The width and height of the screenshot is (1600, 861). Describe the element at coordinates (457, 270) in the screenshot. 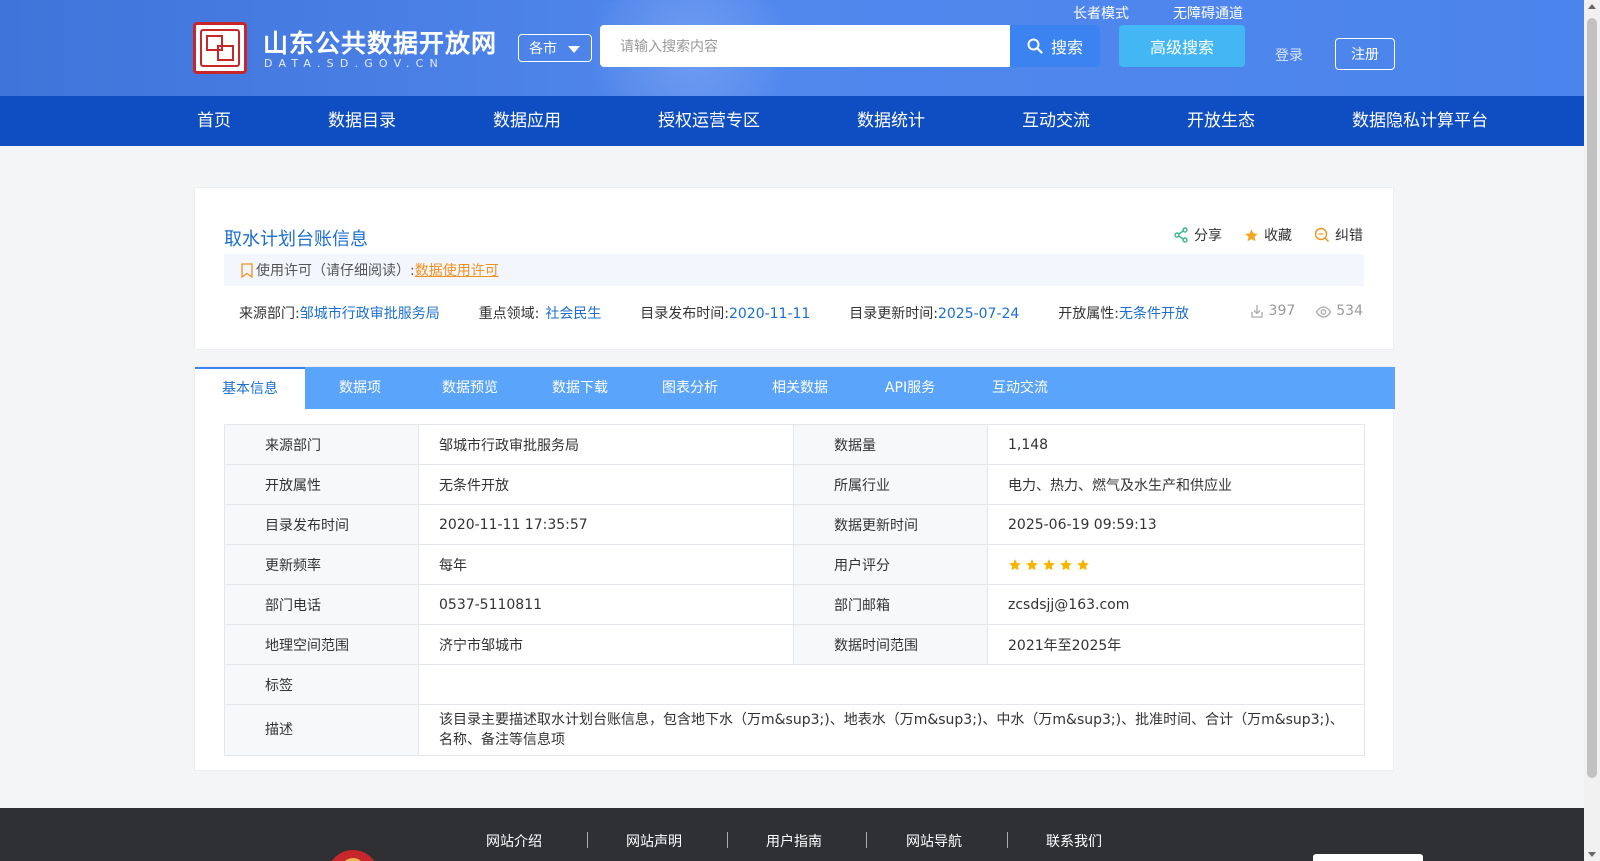

I see `license-link: 数据使用许可` at that location.